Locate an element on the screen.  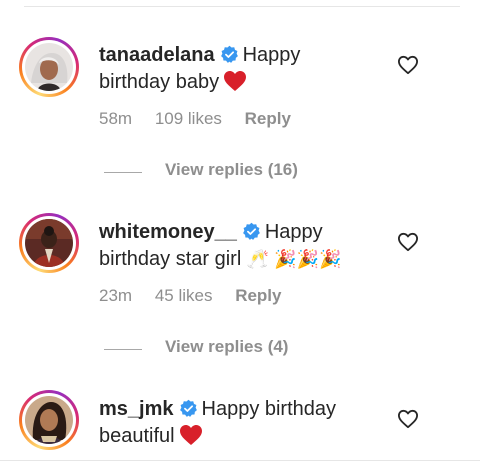
comment-meta: 58m 109 likes Reply is located at coordinates (204, 119).